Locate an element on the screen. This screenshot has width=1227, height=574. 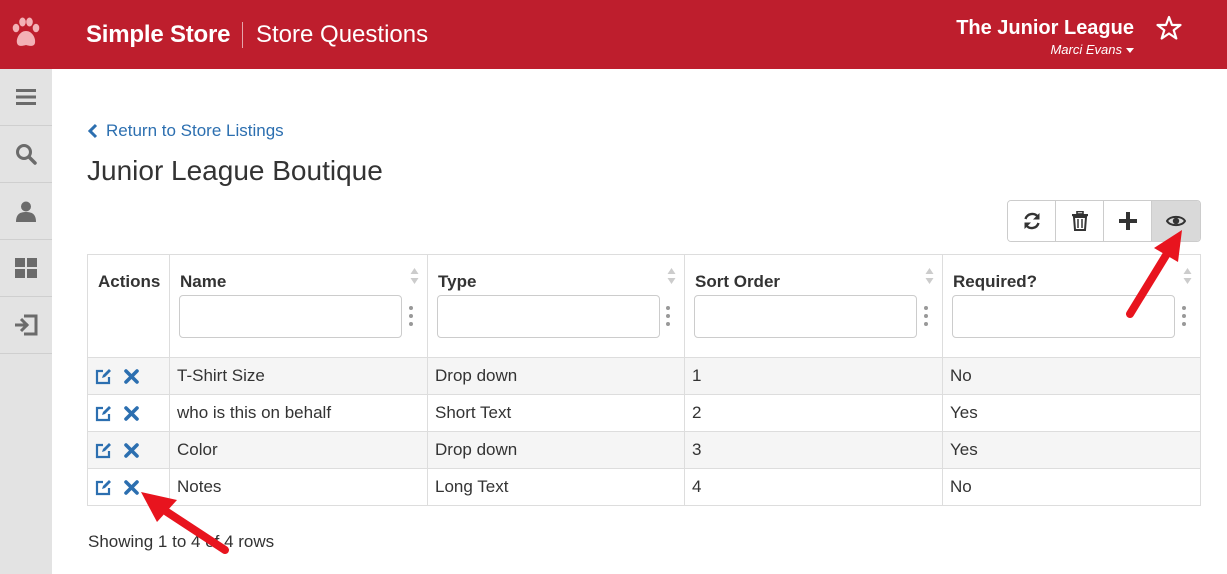
cell-sort-order: 4 is located at coordinates (813, 487).